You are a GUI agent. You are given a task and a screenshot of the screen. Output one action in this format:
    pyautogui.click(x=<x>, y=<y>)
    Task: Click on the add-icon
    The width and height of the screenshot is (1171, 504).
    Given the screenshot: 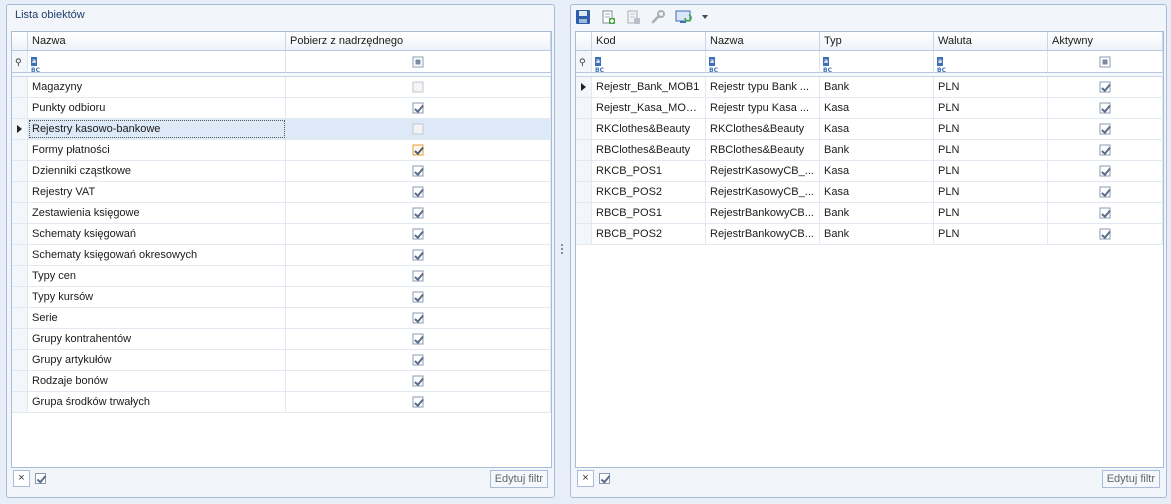 What is the action you would take?
    pyautogui.click(x=609, y=18)
    